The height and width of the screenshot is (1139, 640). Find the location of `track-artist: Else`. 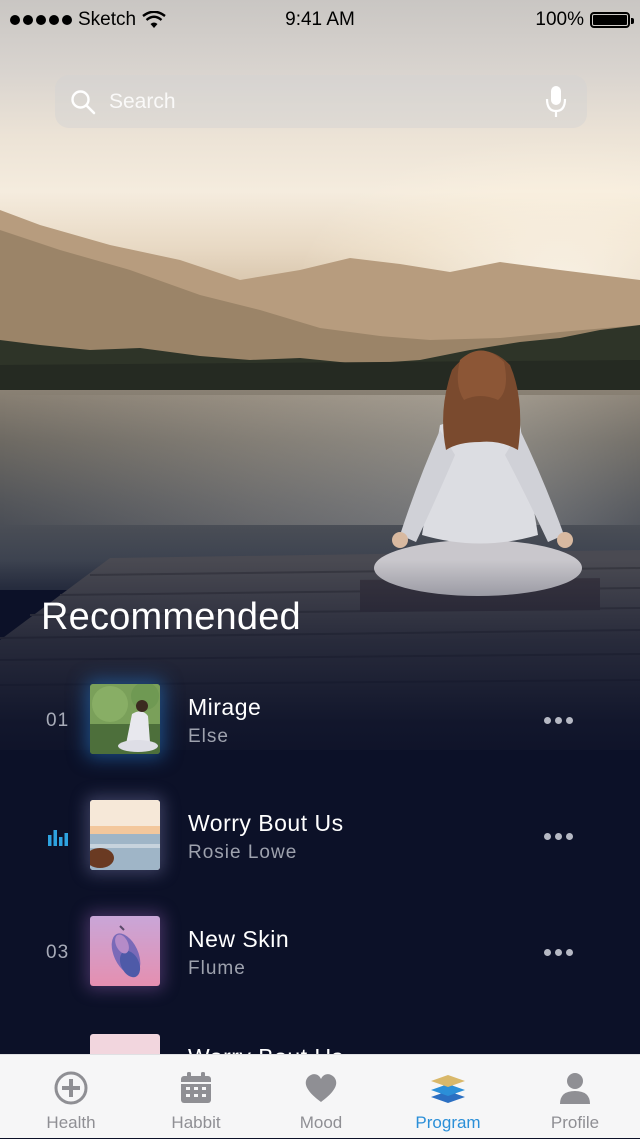

track-artist: Else is located at coordinates (208, 736).